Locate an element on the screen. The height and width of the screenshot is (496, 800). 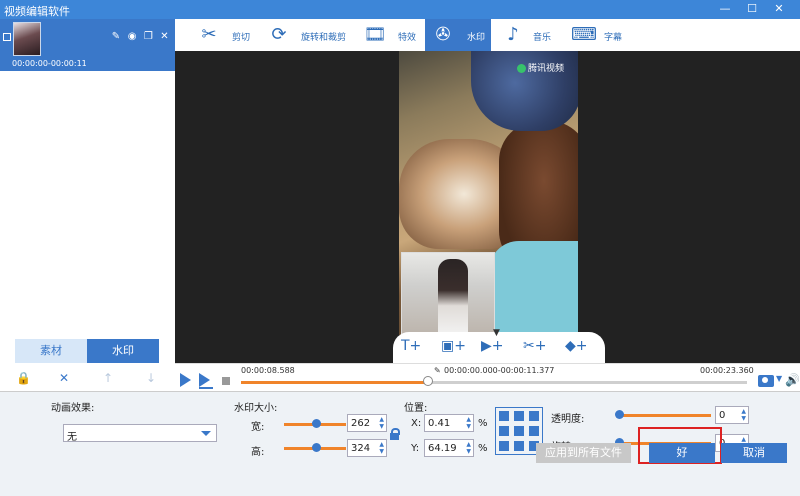
height-value: 324 is located at coordinates (361, 448).